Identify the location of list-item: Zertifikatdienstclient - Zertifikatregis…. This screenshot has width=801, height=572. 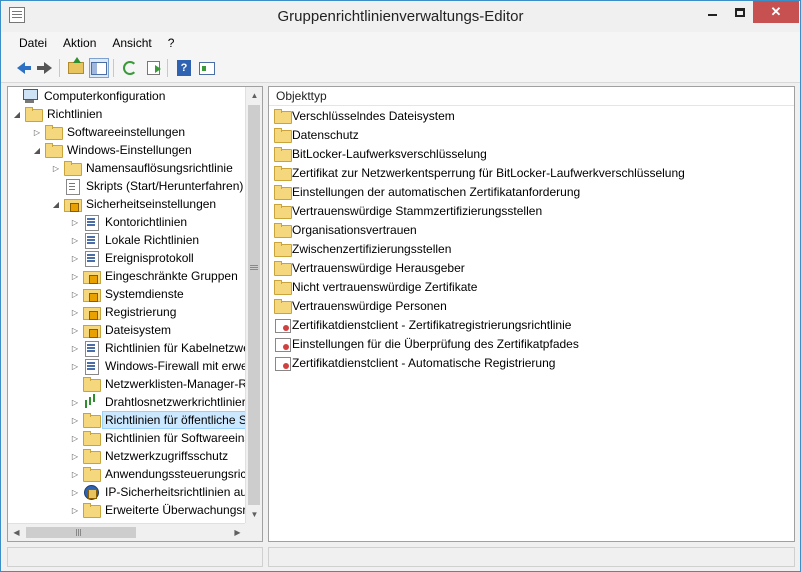
(531, 324).